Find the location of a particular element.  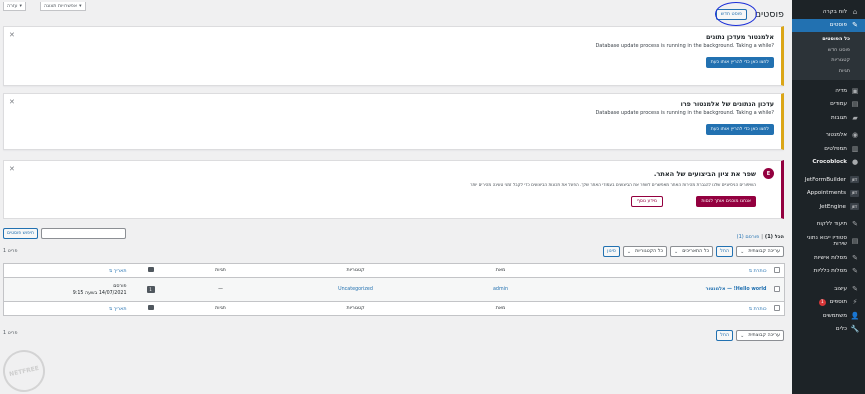

sidebar-item-dashboard: ⌂ לוח בקרה is located at coordinates (828, 12).